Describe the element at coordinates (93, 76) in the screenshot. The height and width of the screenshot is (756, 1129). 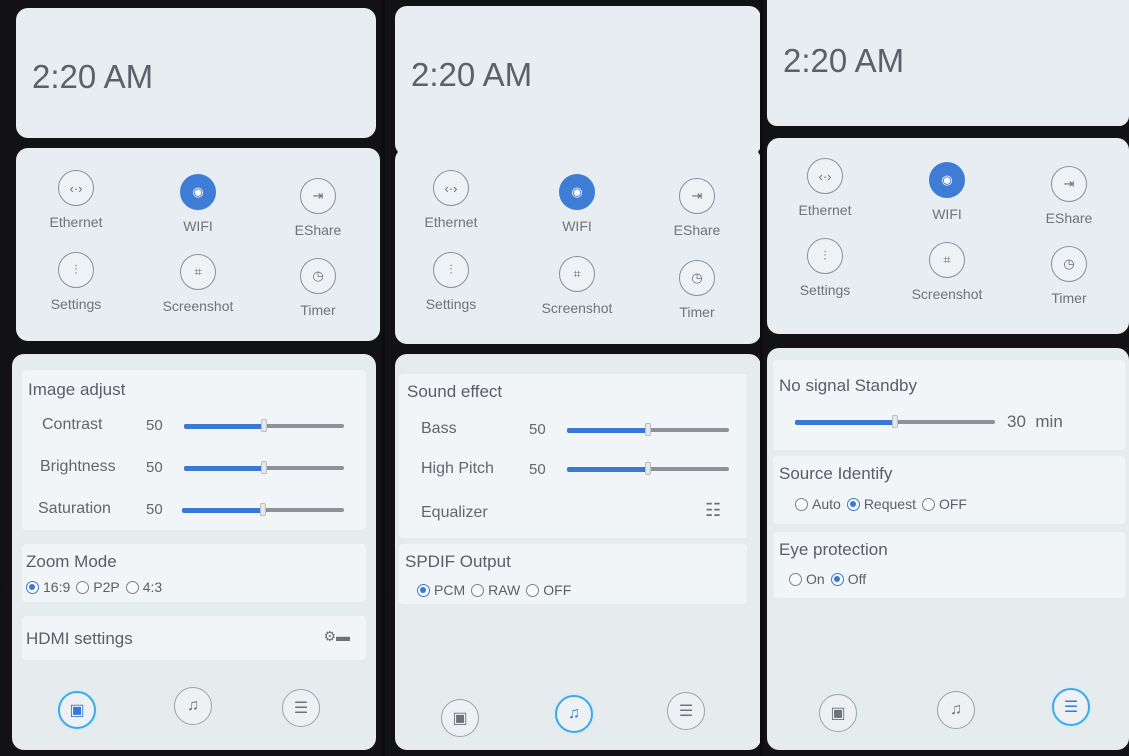
I see `clock-time: 2:20 AM` at that location.